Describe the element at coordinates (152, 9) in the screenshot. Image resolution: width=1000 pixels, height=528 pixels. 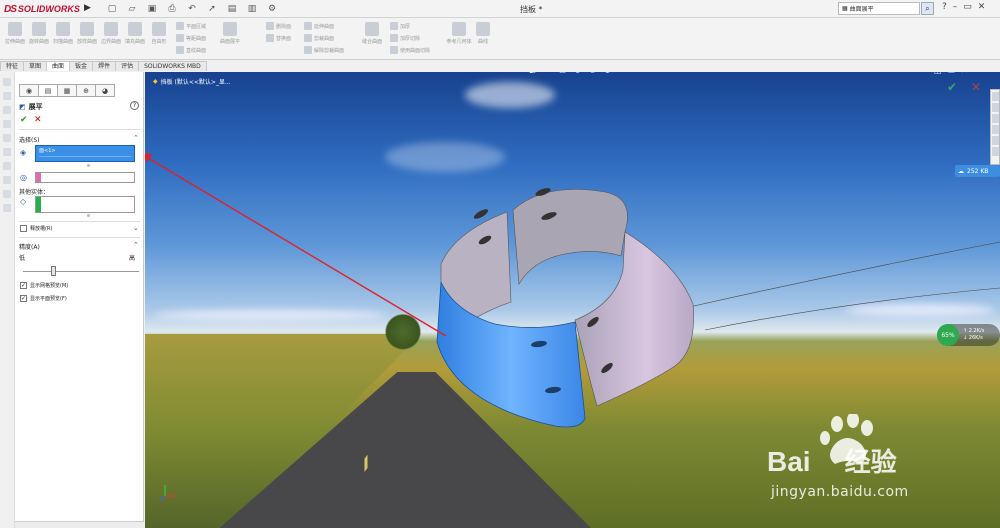
I see `save-icon: ▣` at that location.